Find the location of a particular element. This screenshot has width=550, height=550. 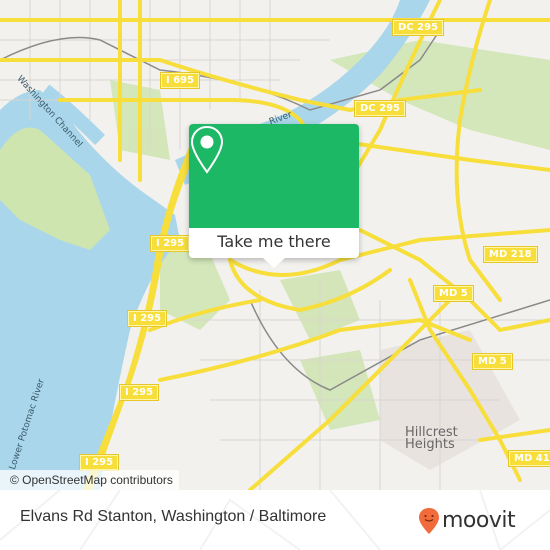

take-me-there-popup: Take me there is located at coordinates (274, 196).